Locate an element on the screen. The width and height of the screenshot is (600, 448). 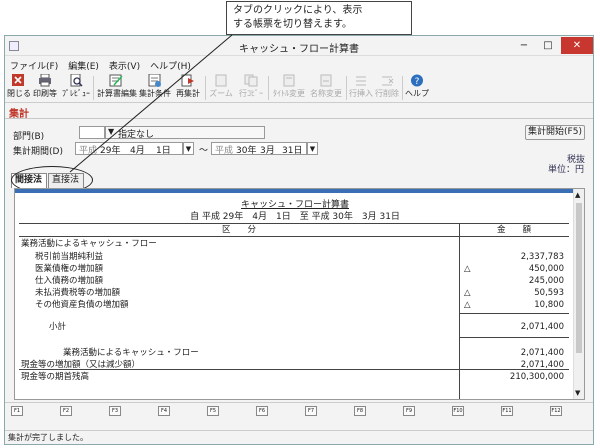
title-change-icon is located at coordinates (289, 80).